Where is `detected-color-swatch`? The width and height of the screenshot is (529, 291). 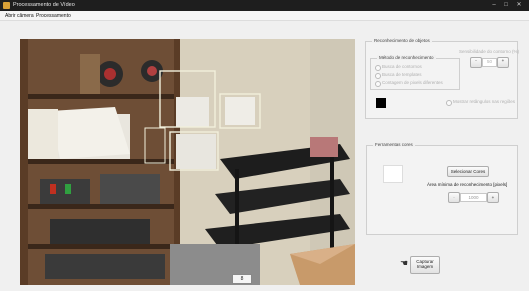 detected-color-swatch is located at coordinates (381, 103).